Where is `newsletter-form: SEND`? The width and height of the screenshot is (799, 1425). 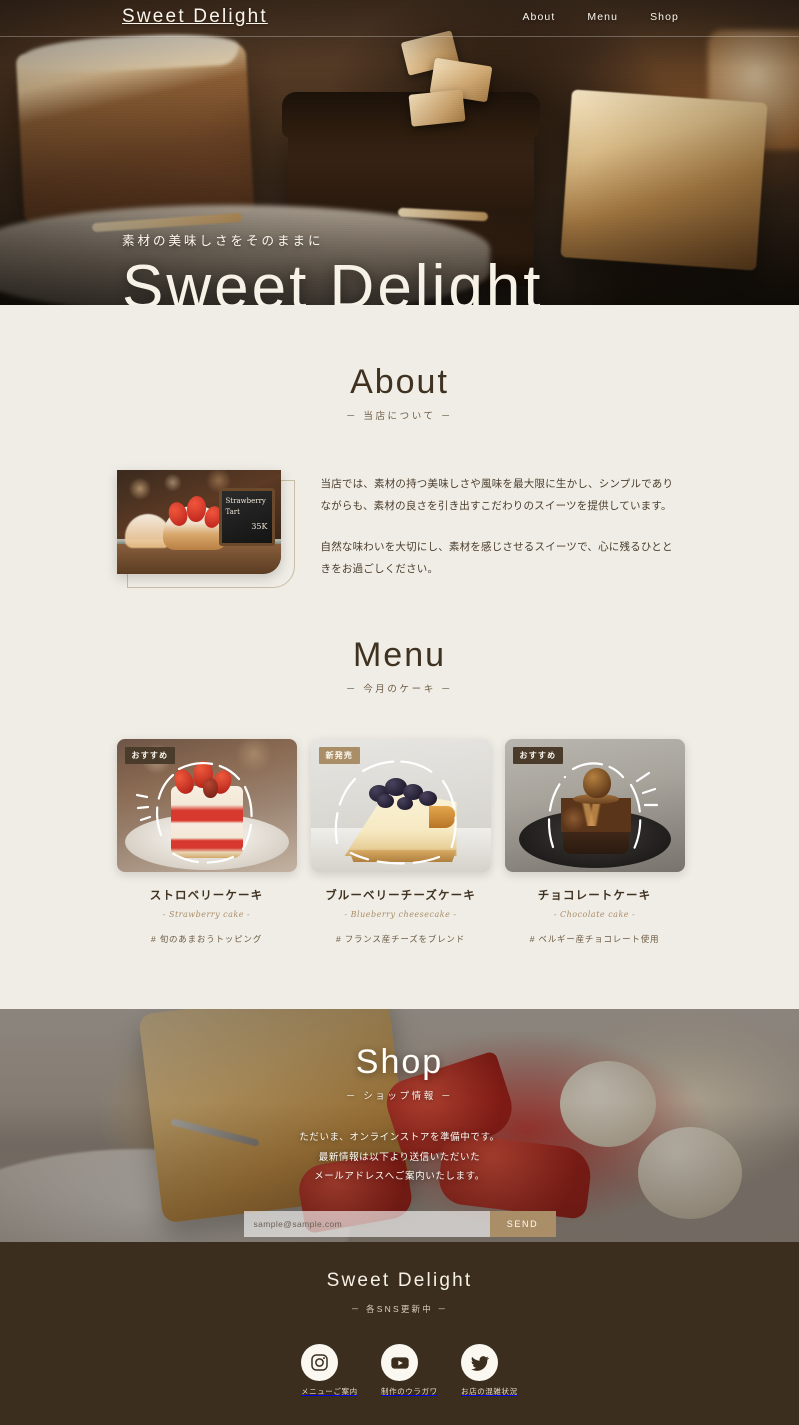
newsletter-form: SEND is located at coordinates (399, 1224).